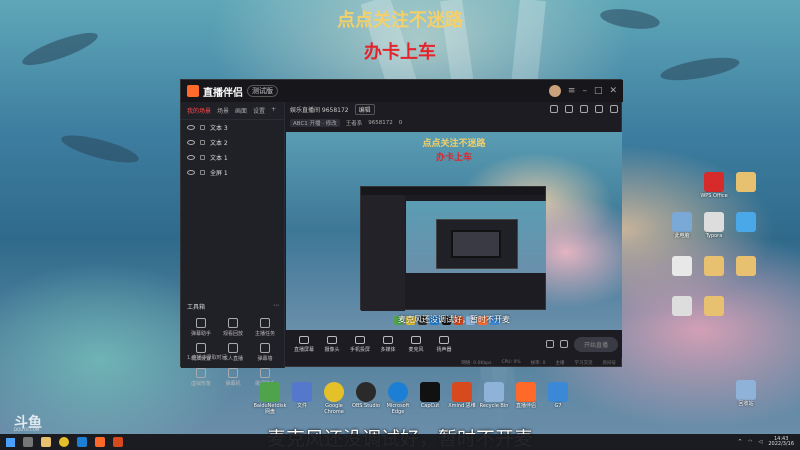 The width and height of the screenshot is (800, 450). Describe the element at coordinates (462, 396) in the screenshot. I see `desktop-icon-xmind: Xmind 思维` at that location.